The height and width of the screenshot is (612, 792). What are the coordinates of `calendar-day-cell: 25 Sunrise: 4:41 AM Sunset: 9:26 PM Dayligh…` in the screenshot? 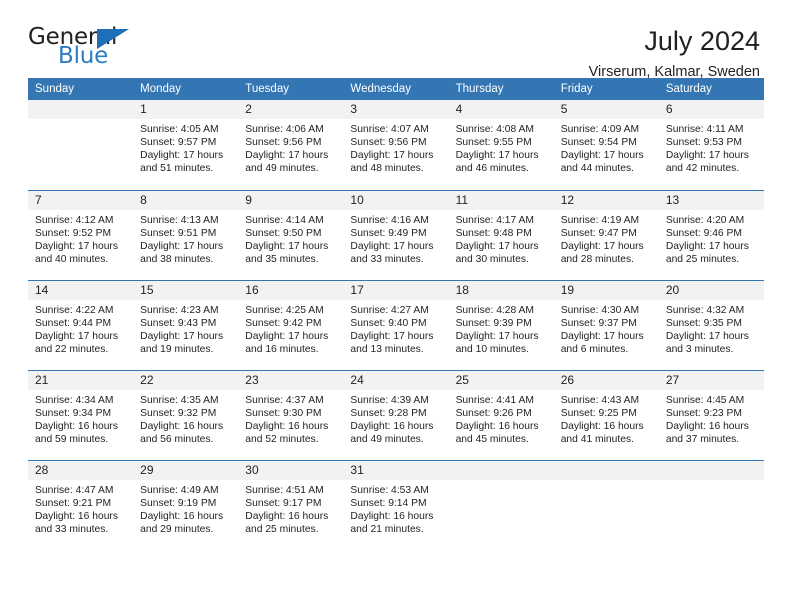 It's located at (501, 414).